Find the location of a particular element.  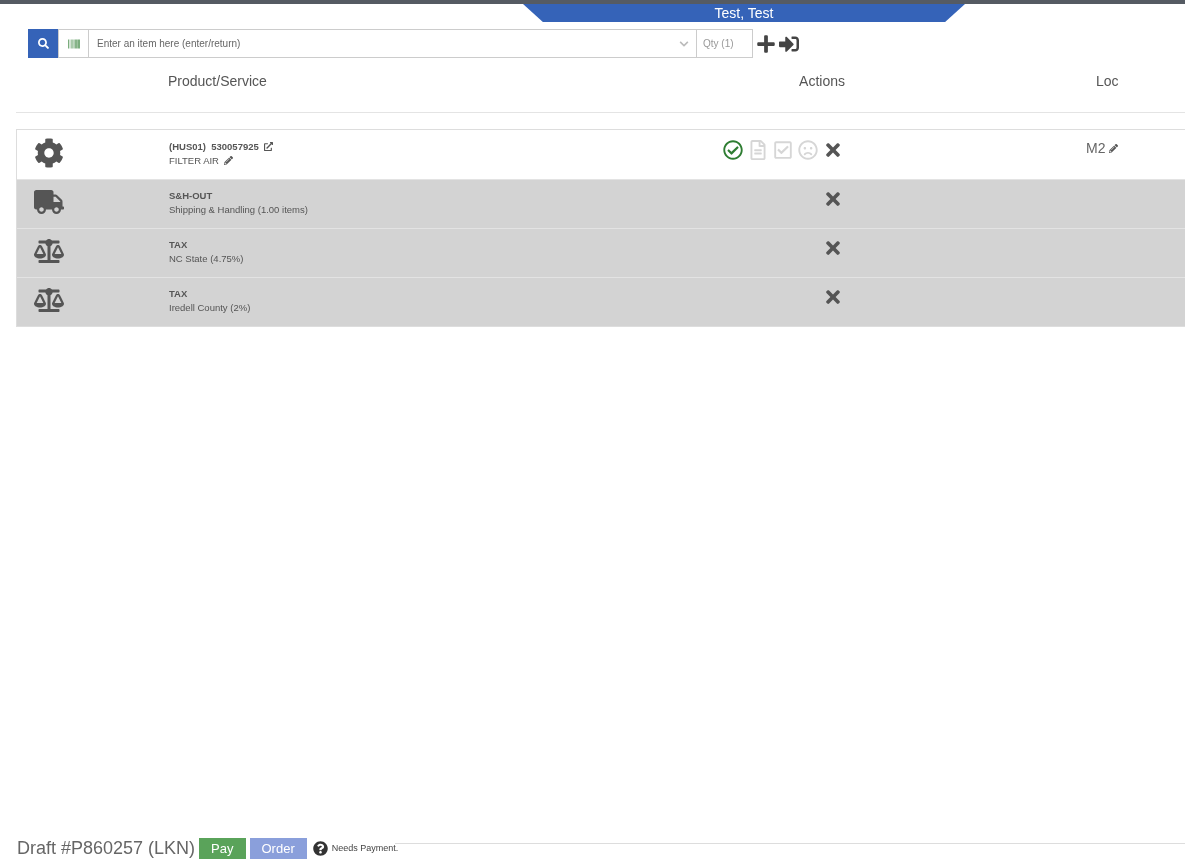

item-input-field: Enter an item here (enter/return) is located at coordinates (392, 43).